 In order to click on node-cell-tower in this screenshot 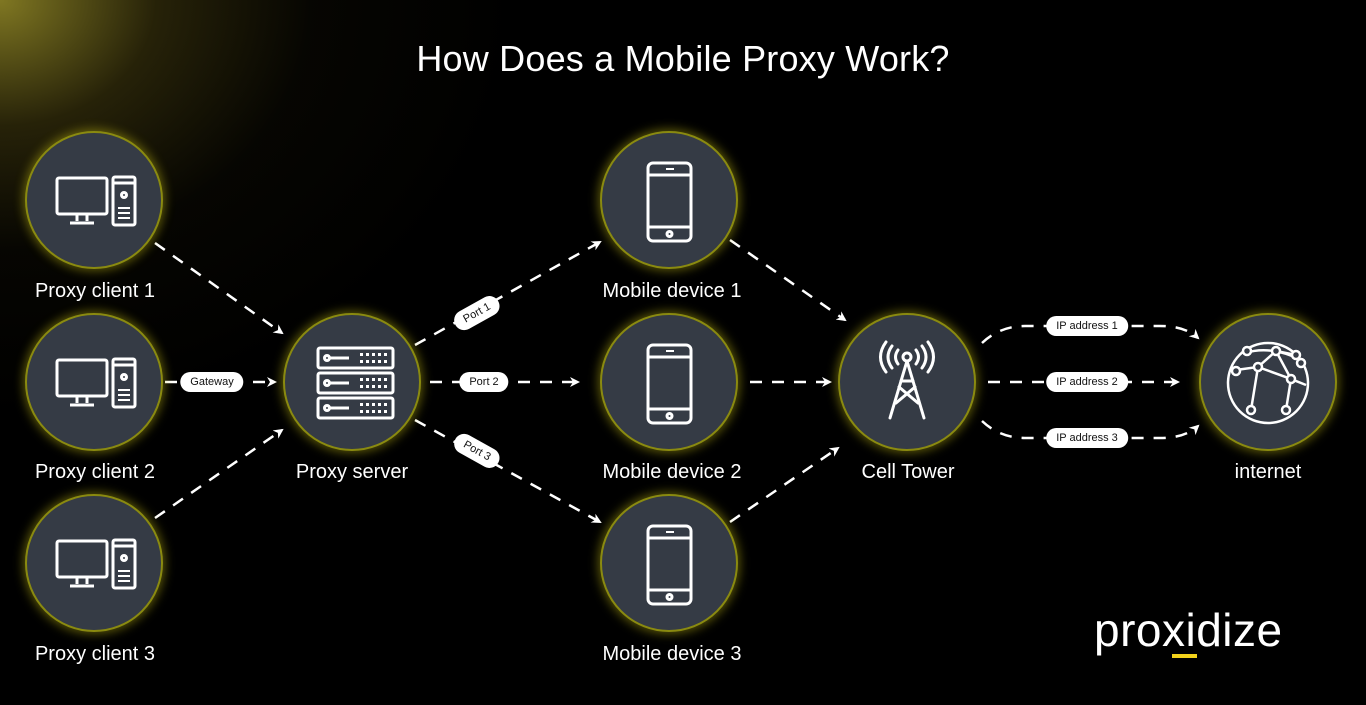, I will do `click(907, 382)`.